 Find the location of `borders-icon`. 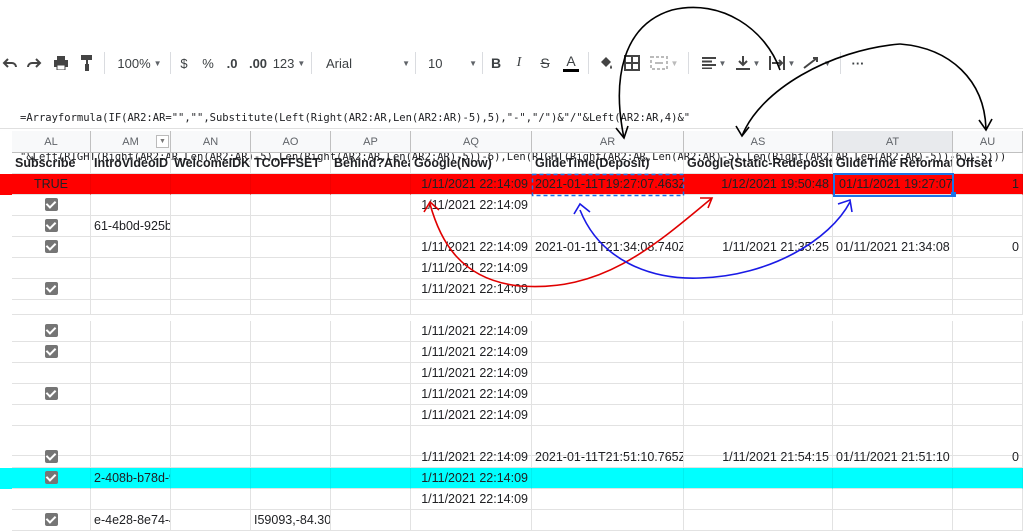

borders-icon is located at coordinates (632, 63).